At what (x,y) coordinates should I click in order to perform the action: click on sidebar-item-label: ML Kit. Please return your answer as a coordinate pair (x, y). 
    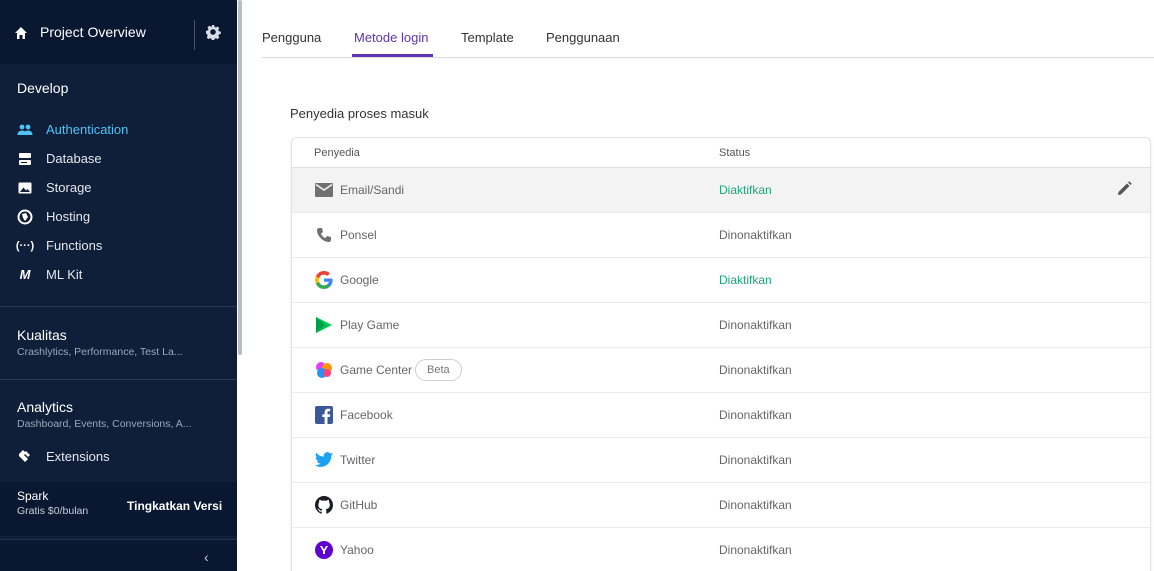
    Looking at the image, I should click on (64, 274).